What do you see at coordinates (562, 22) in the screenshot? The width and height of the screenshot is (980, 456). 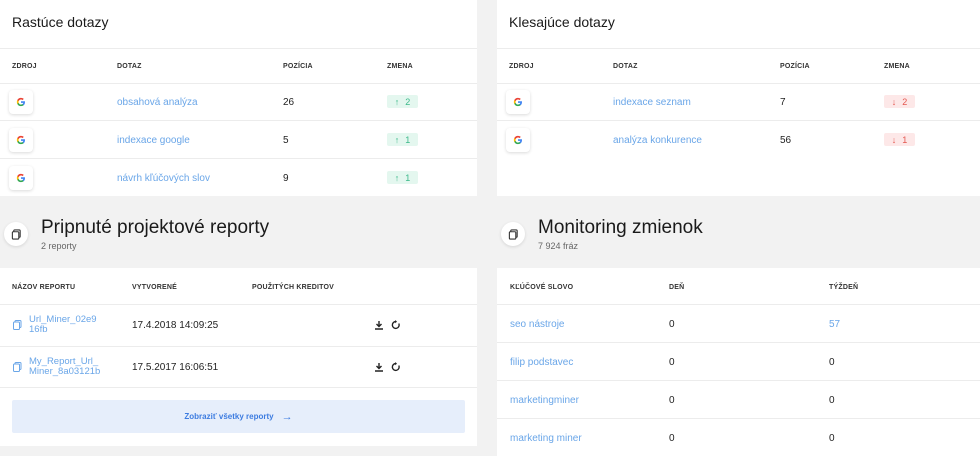 I see `falling-queries-title: Klesajúce dotazy` at bounding box center [562, 22].